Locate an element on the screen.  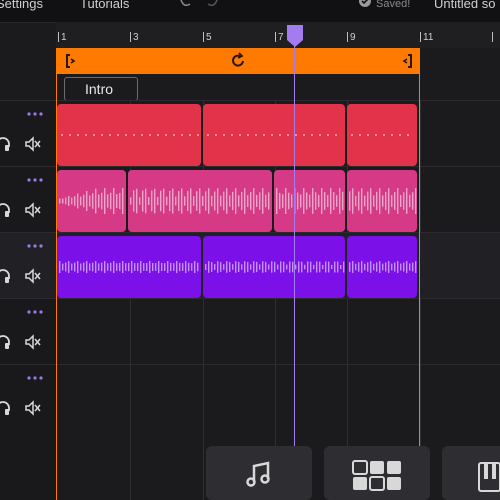
section-marker-intro: Intro is located at coordinates (101, 89).